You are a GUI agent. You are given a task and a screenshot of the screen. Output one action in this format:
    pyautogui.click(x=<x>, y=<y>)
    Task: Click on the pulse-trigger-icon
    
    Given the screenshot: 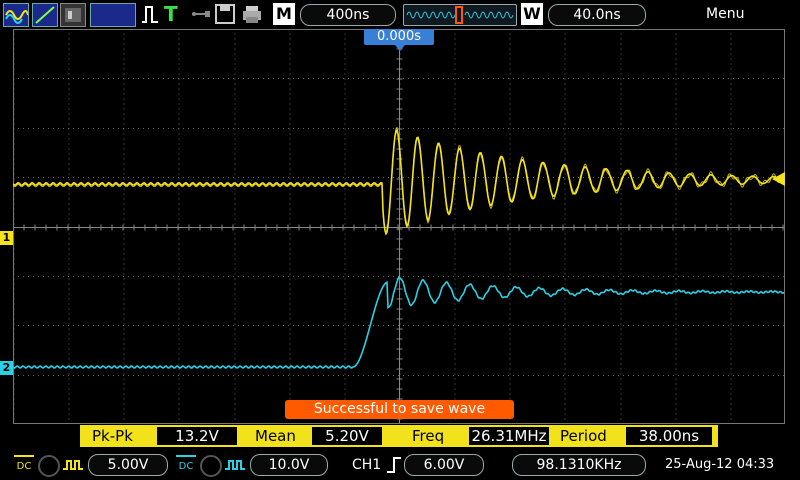 What is the action you would take?
    pyautogui.click(x=150, y=14)
    